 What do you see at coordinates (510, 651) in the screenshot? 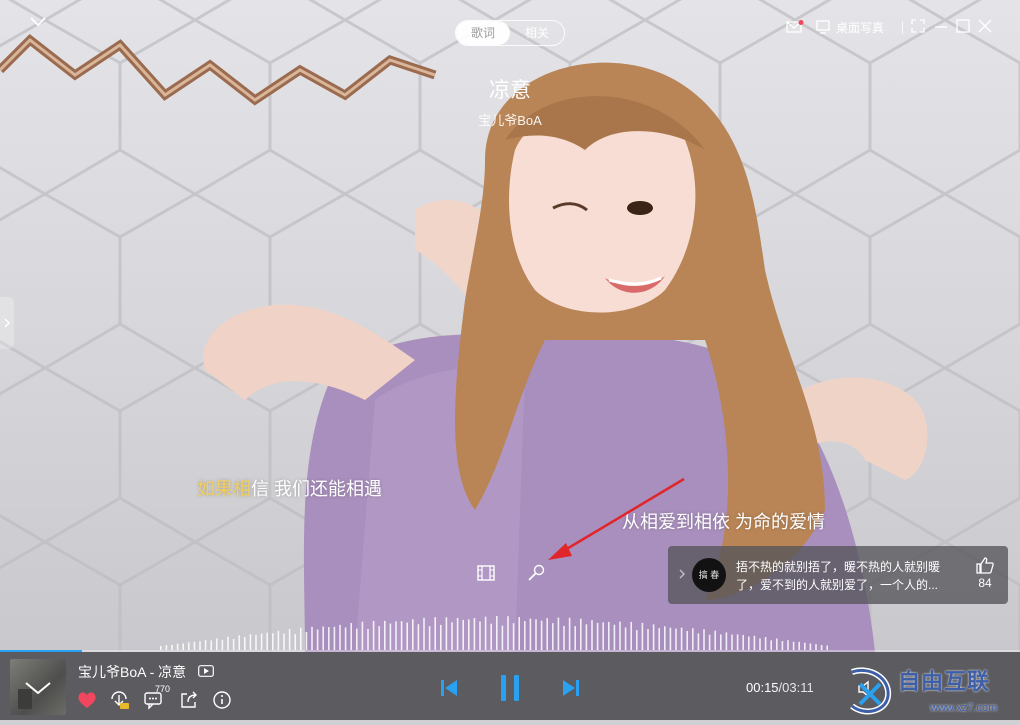
I see `progress-track` at bounding box center [510, 651].